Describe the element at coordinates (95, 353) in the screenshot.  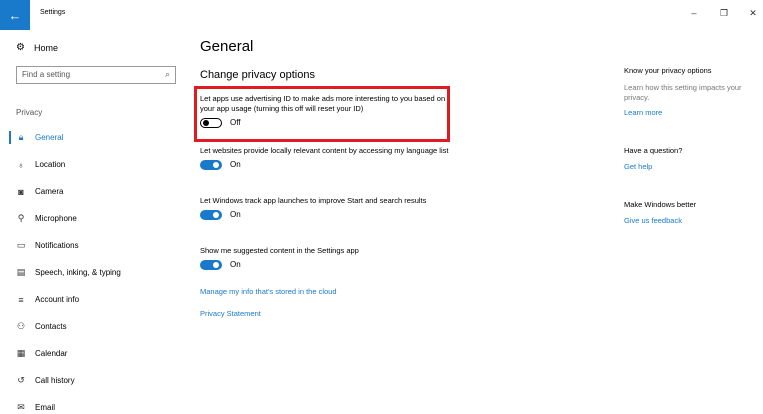
I see `sidebar-item-calendar: ▦ Calendar` at that location.